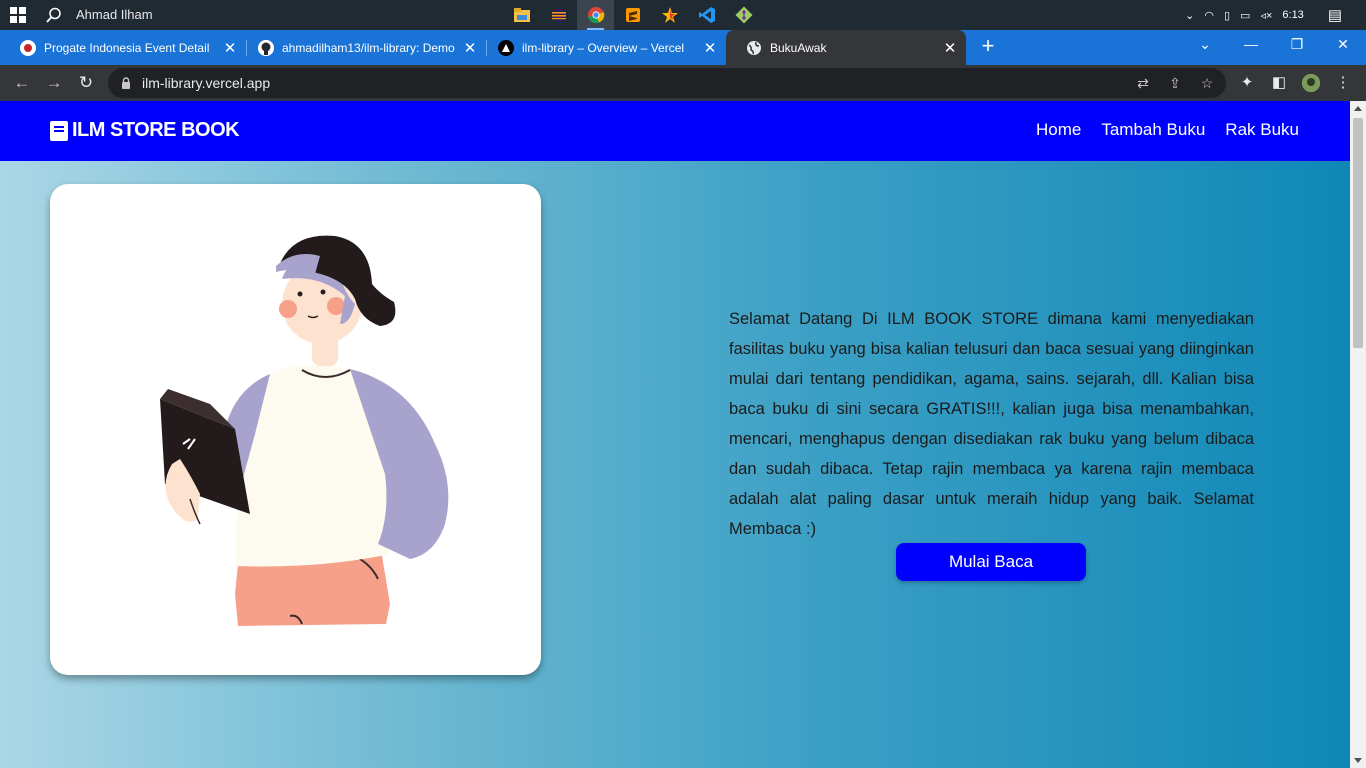  I want to click on page-scrollbar, so click(1358, 434).